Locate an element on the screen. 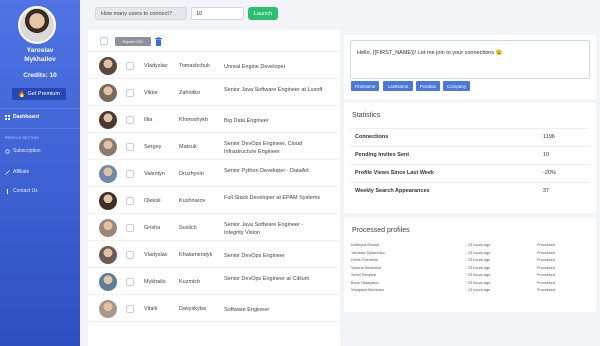 The height and width of the screenshot is (346, 600). processed-row: Serhii Danyliuk 23 hours ago Processed is located at coordinates (468, 276).